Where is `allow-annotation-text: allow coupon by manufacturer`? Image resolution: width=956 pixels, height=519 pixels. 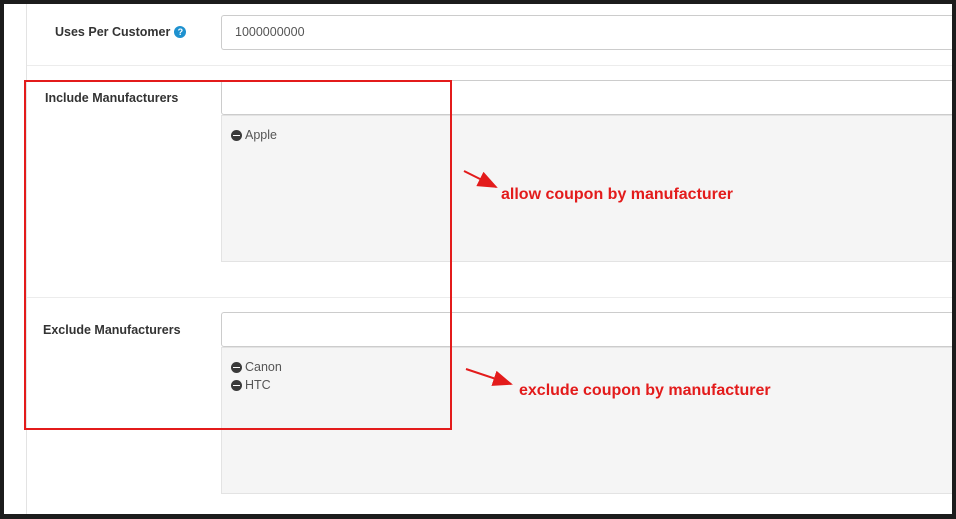 allow-annotation-text: allow coupon by manufacturer is located at coordinates (617, 194).